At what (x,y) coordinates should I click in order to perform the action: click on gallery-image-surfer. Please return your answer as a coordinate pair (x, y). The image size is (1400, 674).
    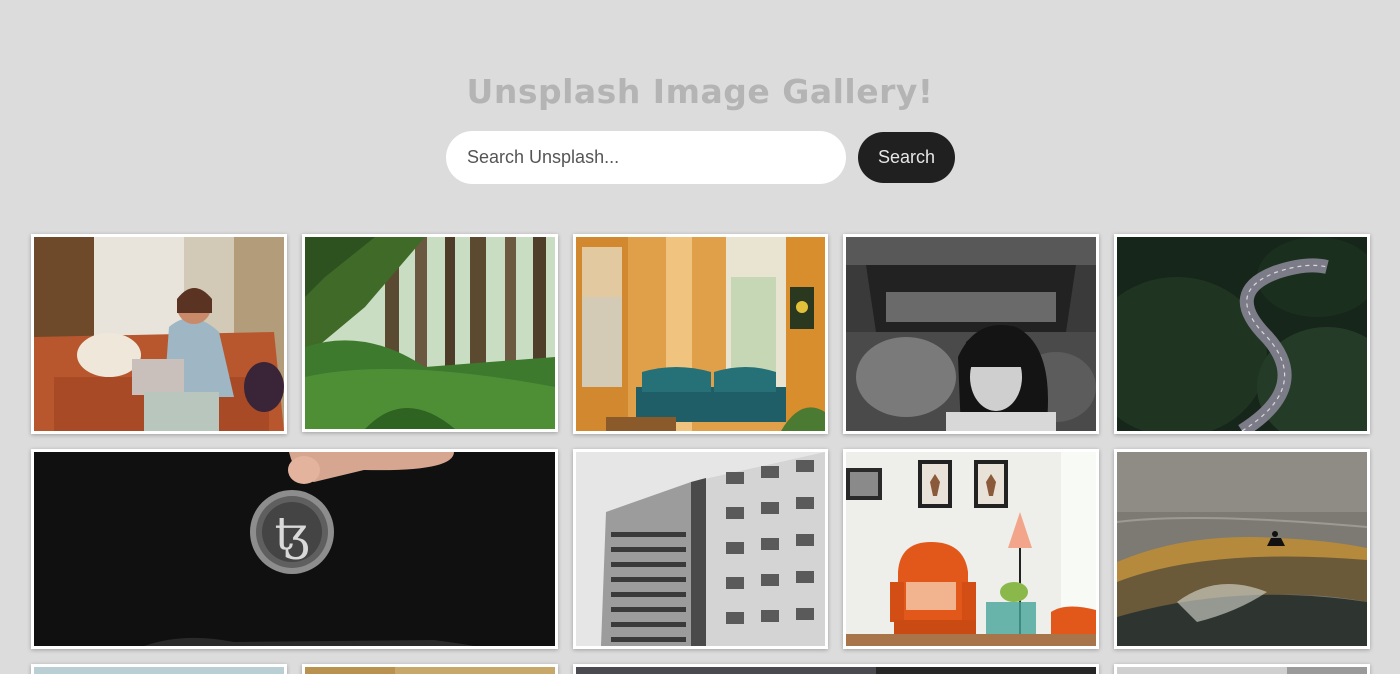
    Looking at the image, I should click on (1242, 549).